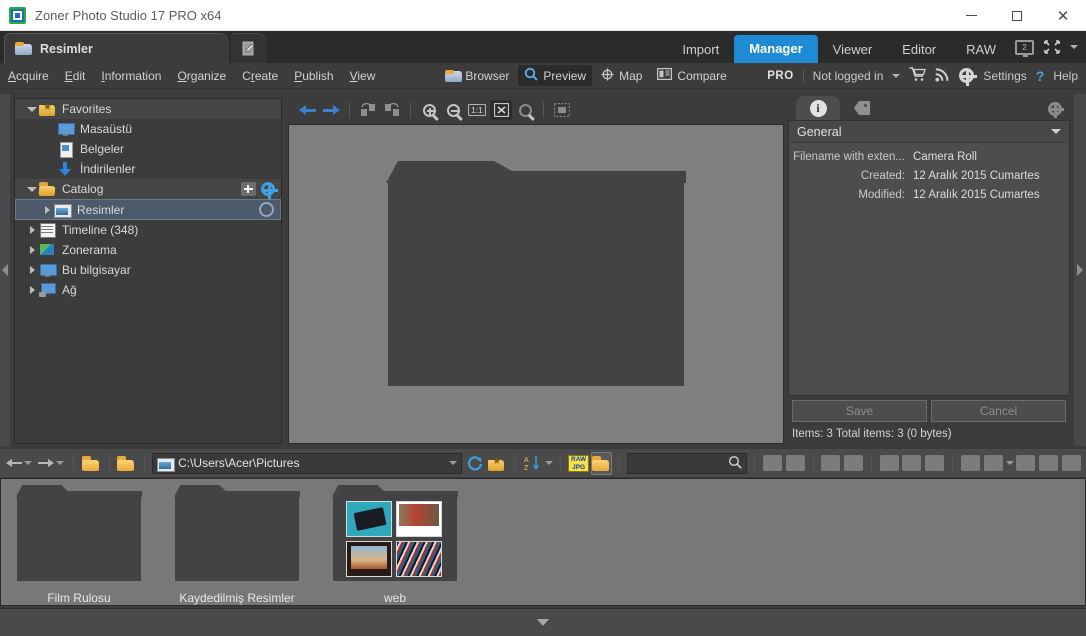 Image resolution: width=1086 pixels, height=636 pixels. Describe the element at coordinates (307, 110) in the screenshot. I see `back-arrow-icon` at that location.